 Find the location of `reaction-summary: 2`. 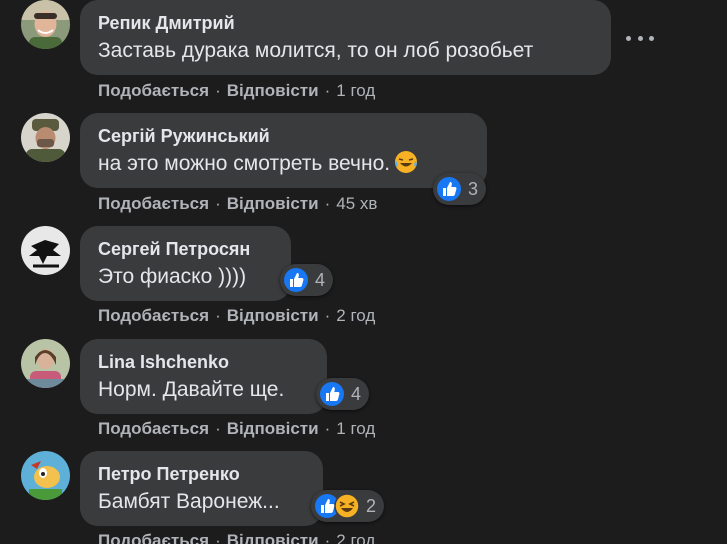

reaction-summary: 2 is located at coordinates (348, 506).